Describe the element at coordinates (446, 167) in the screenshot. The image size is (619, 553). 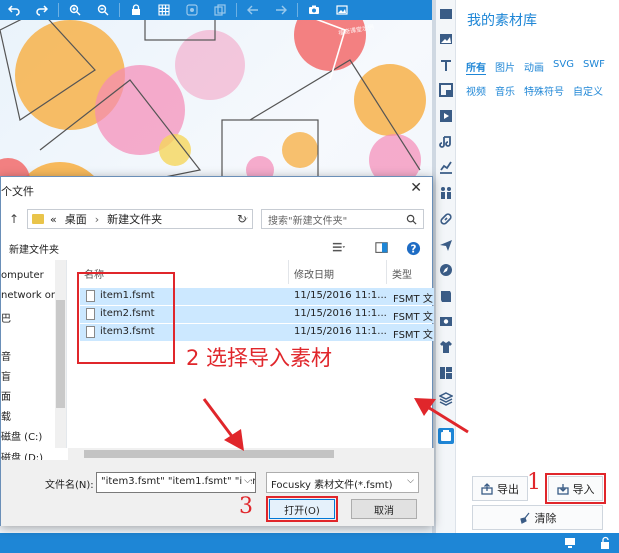
I see `chart-icon` at that location.